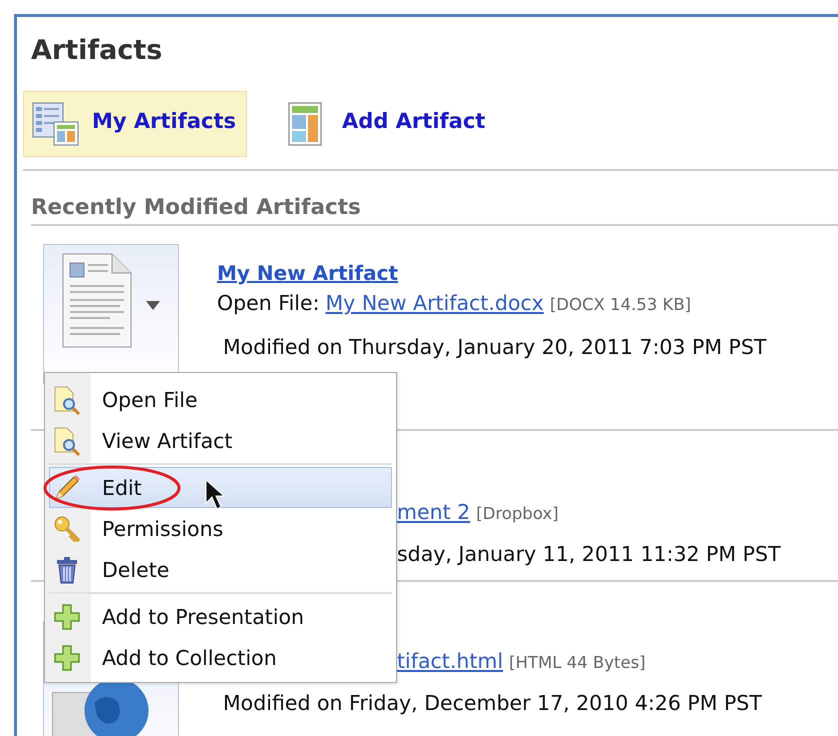  What do you see at coordinates (97, 51) in the screenshot?
I see `page-title: Artifacts` at bounding box center [97, 51].